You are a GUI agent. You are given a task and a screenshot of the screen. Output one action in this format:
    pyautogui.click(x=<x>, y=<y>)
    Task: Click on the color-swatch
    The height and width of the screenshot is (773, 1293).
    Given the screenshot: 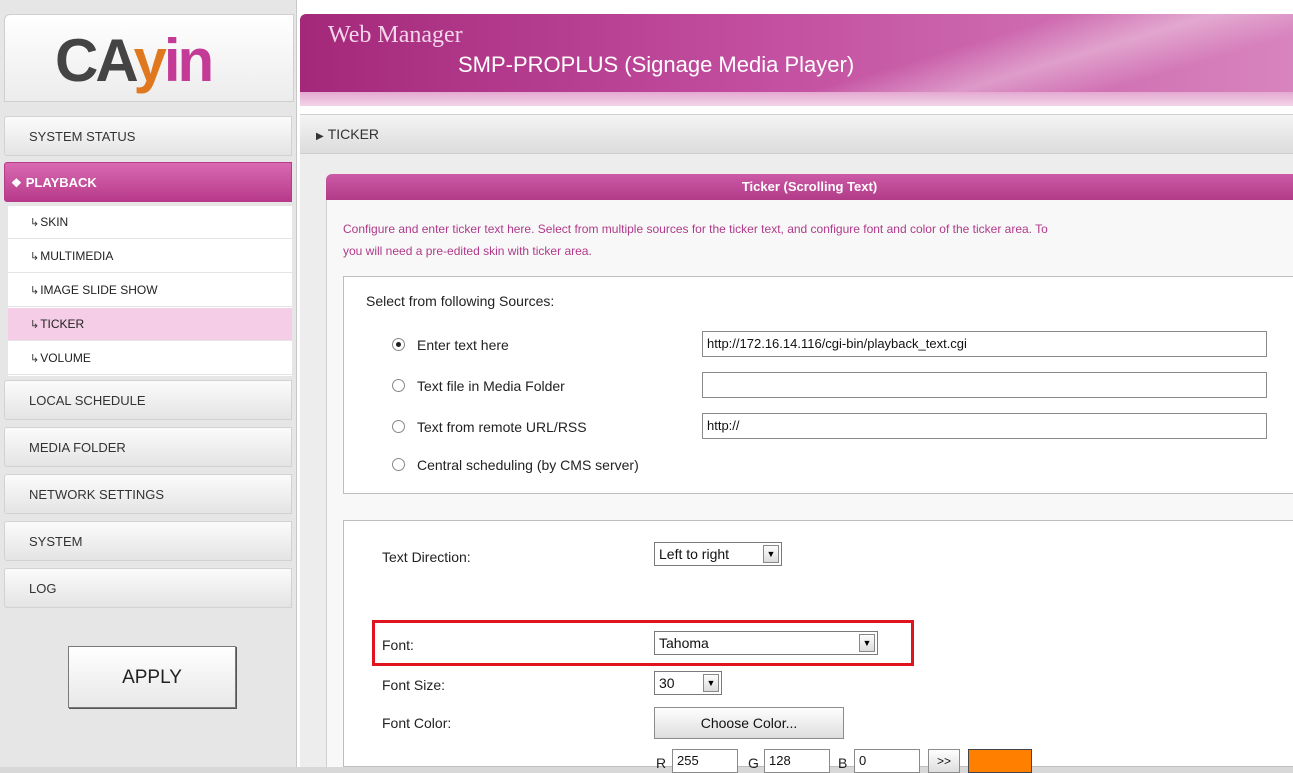 What is the action you would take?
    pyautogui.click(x=1000, y=761)
    